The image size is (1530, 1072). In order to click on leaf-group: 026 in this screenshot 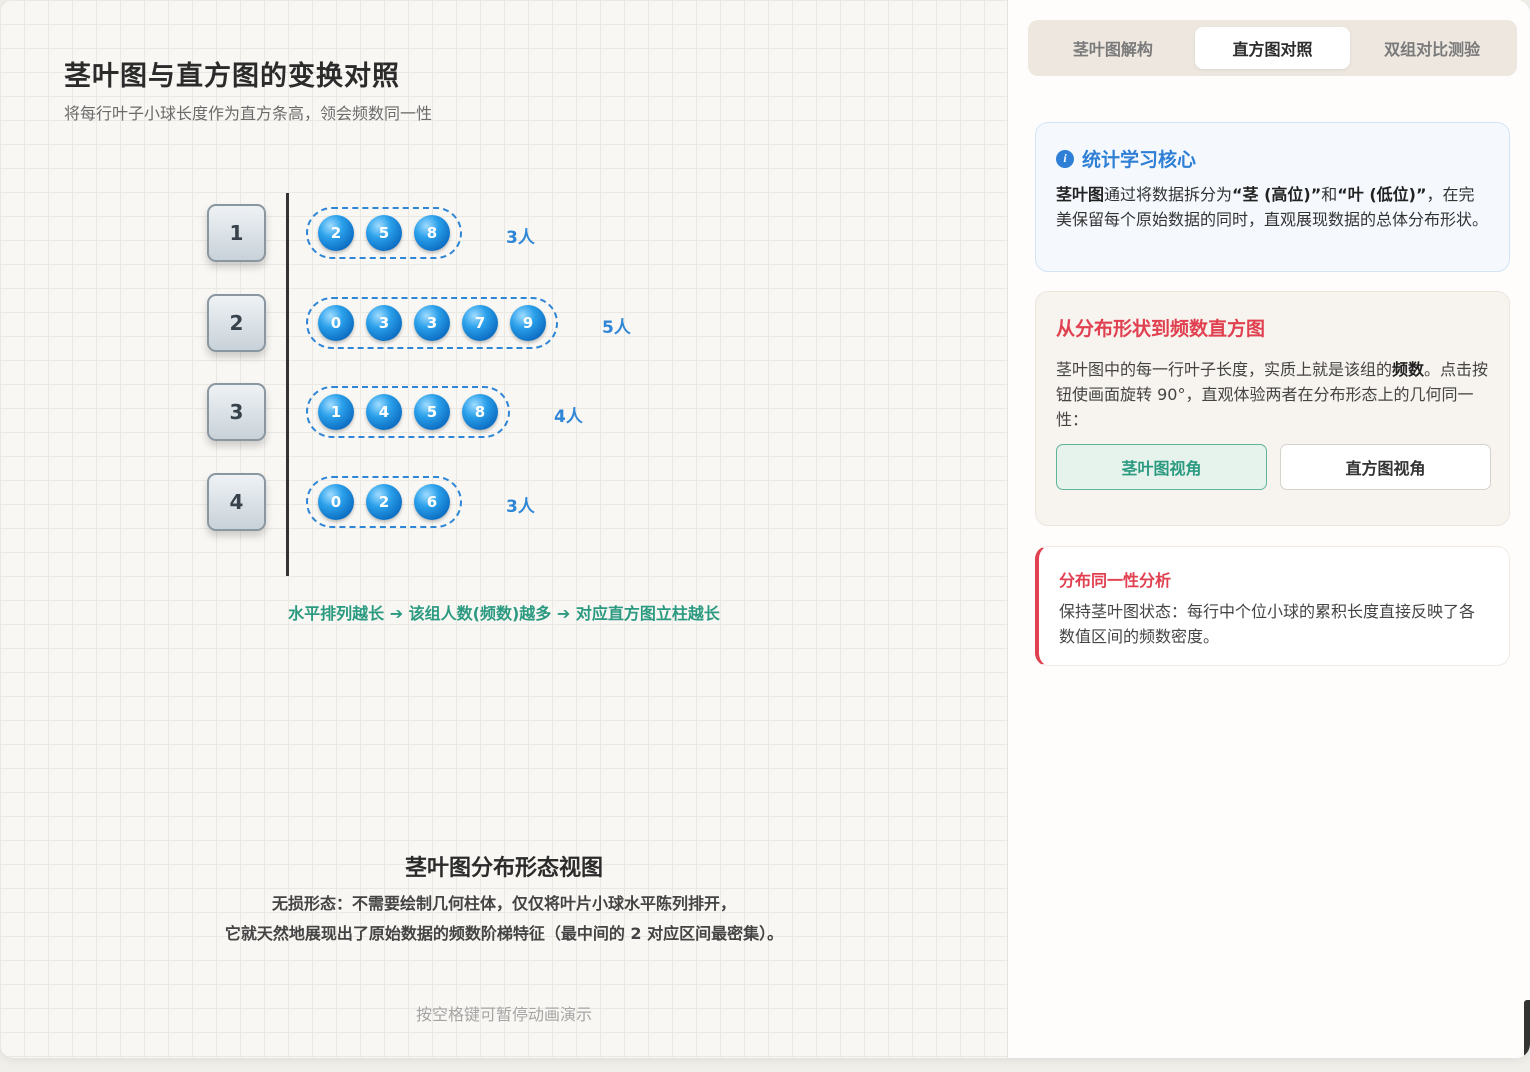, I will do `click(384, 502)`.